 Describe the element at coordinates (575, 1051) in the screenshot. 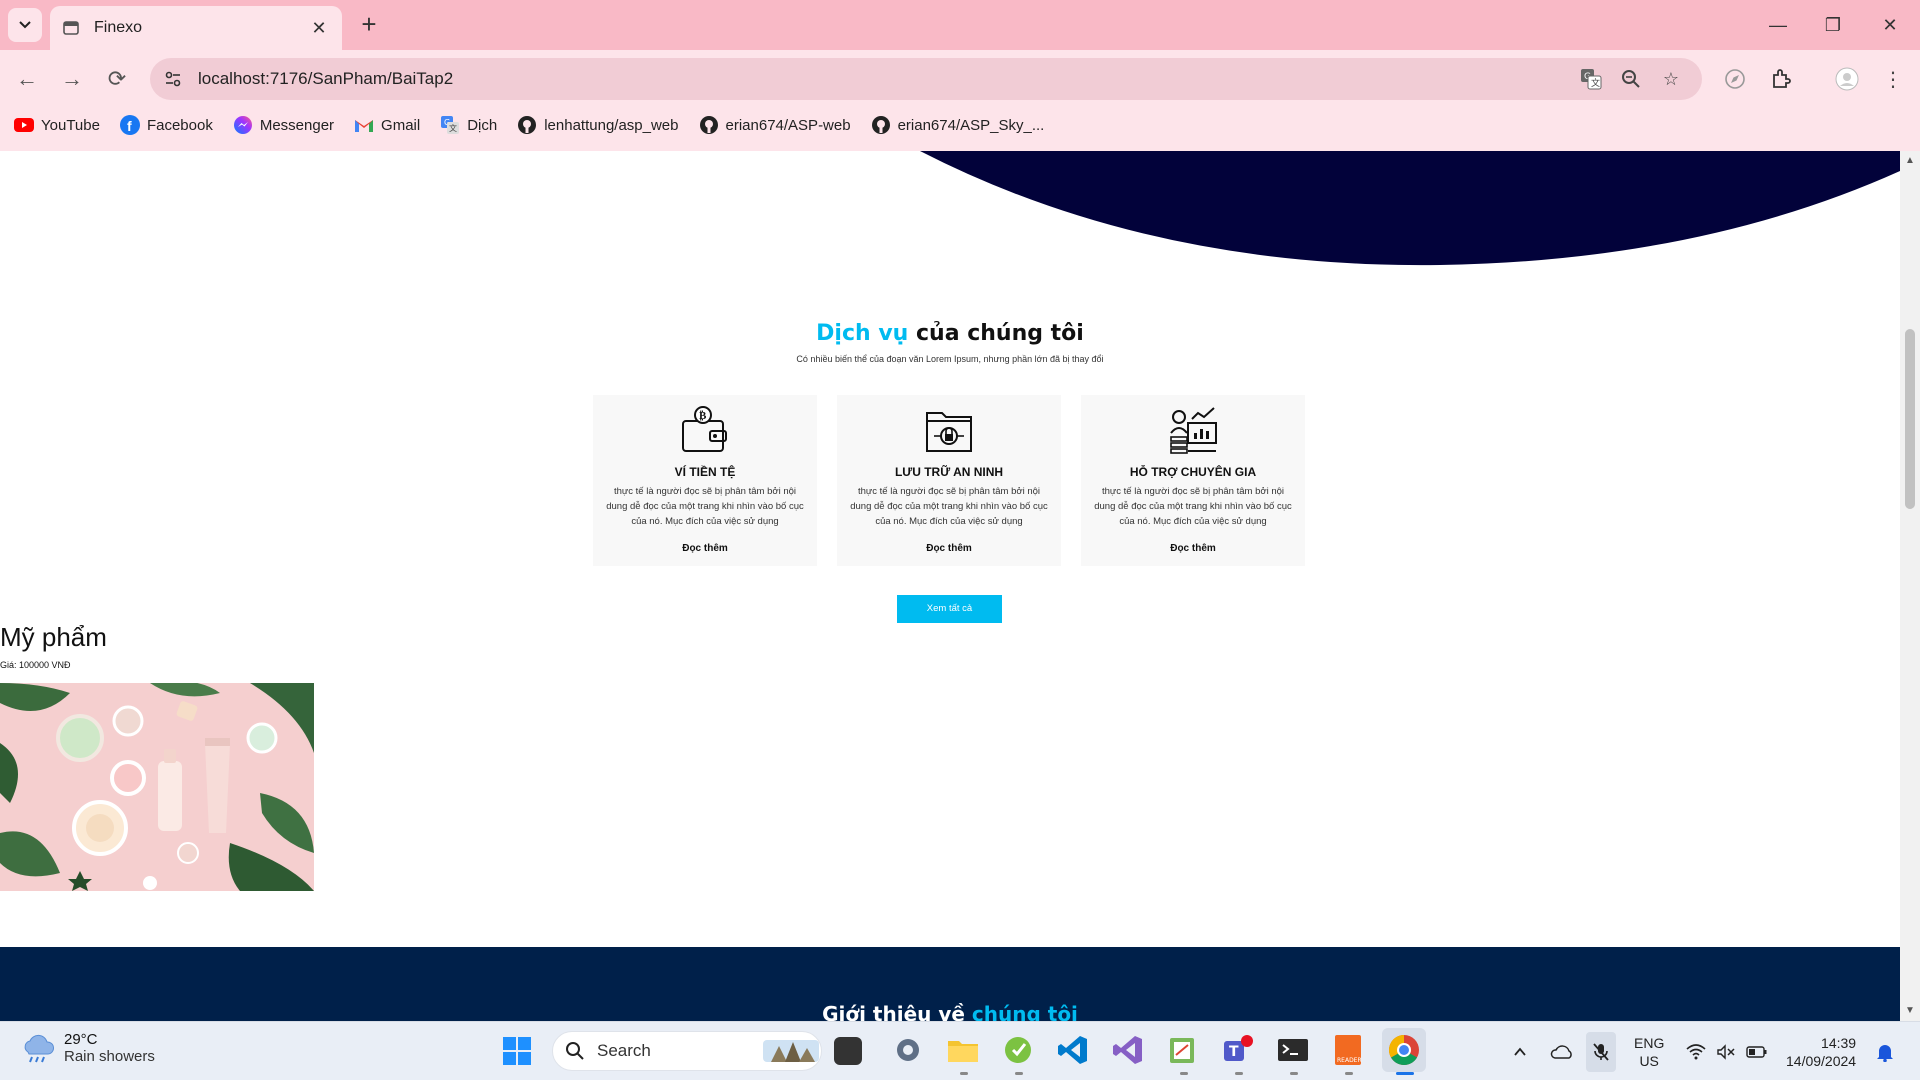

I see `search-icon` at that location.